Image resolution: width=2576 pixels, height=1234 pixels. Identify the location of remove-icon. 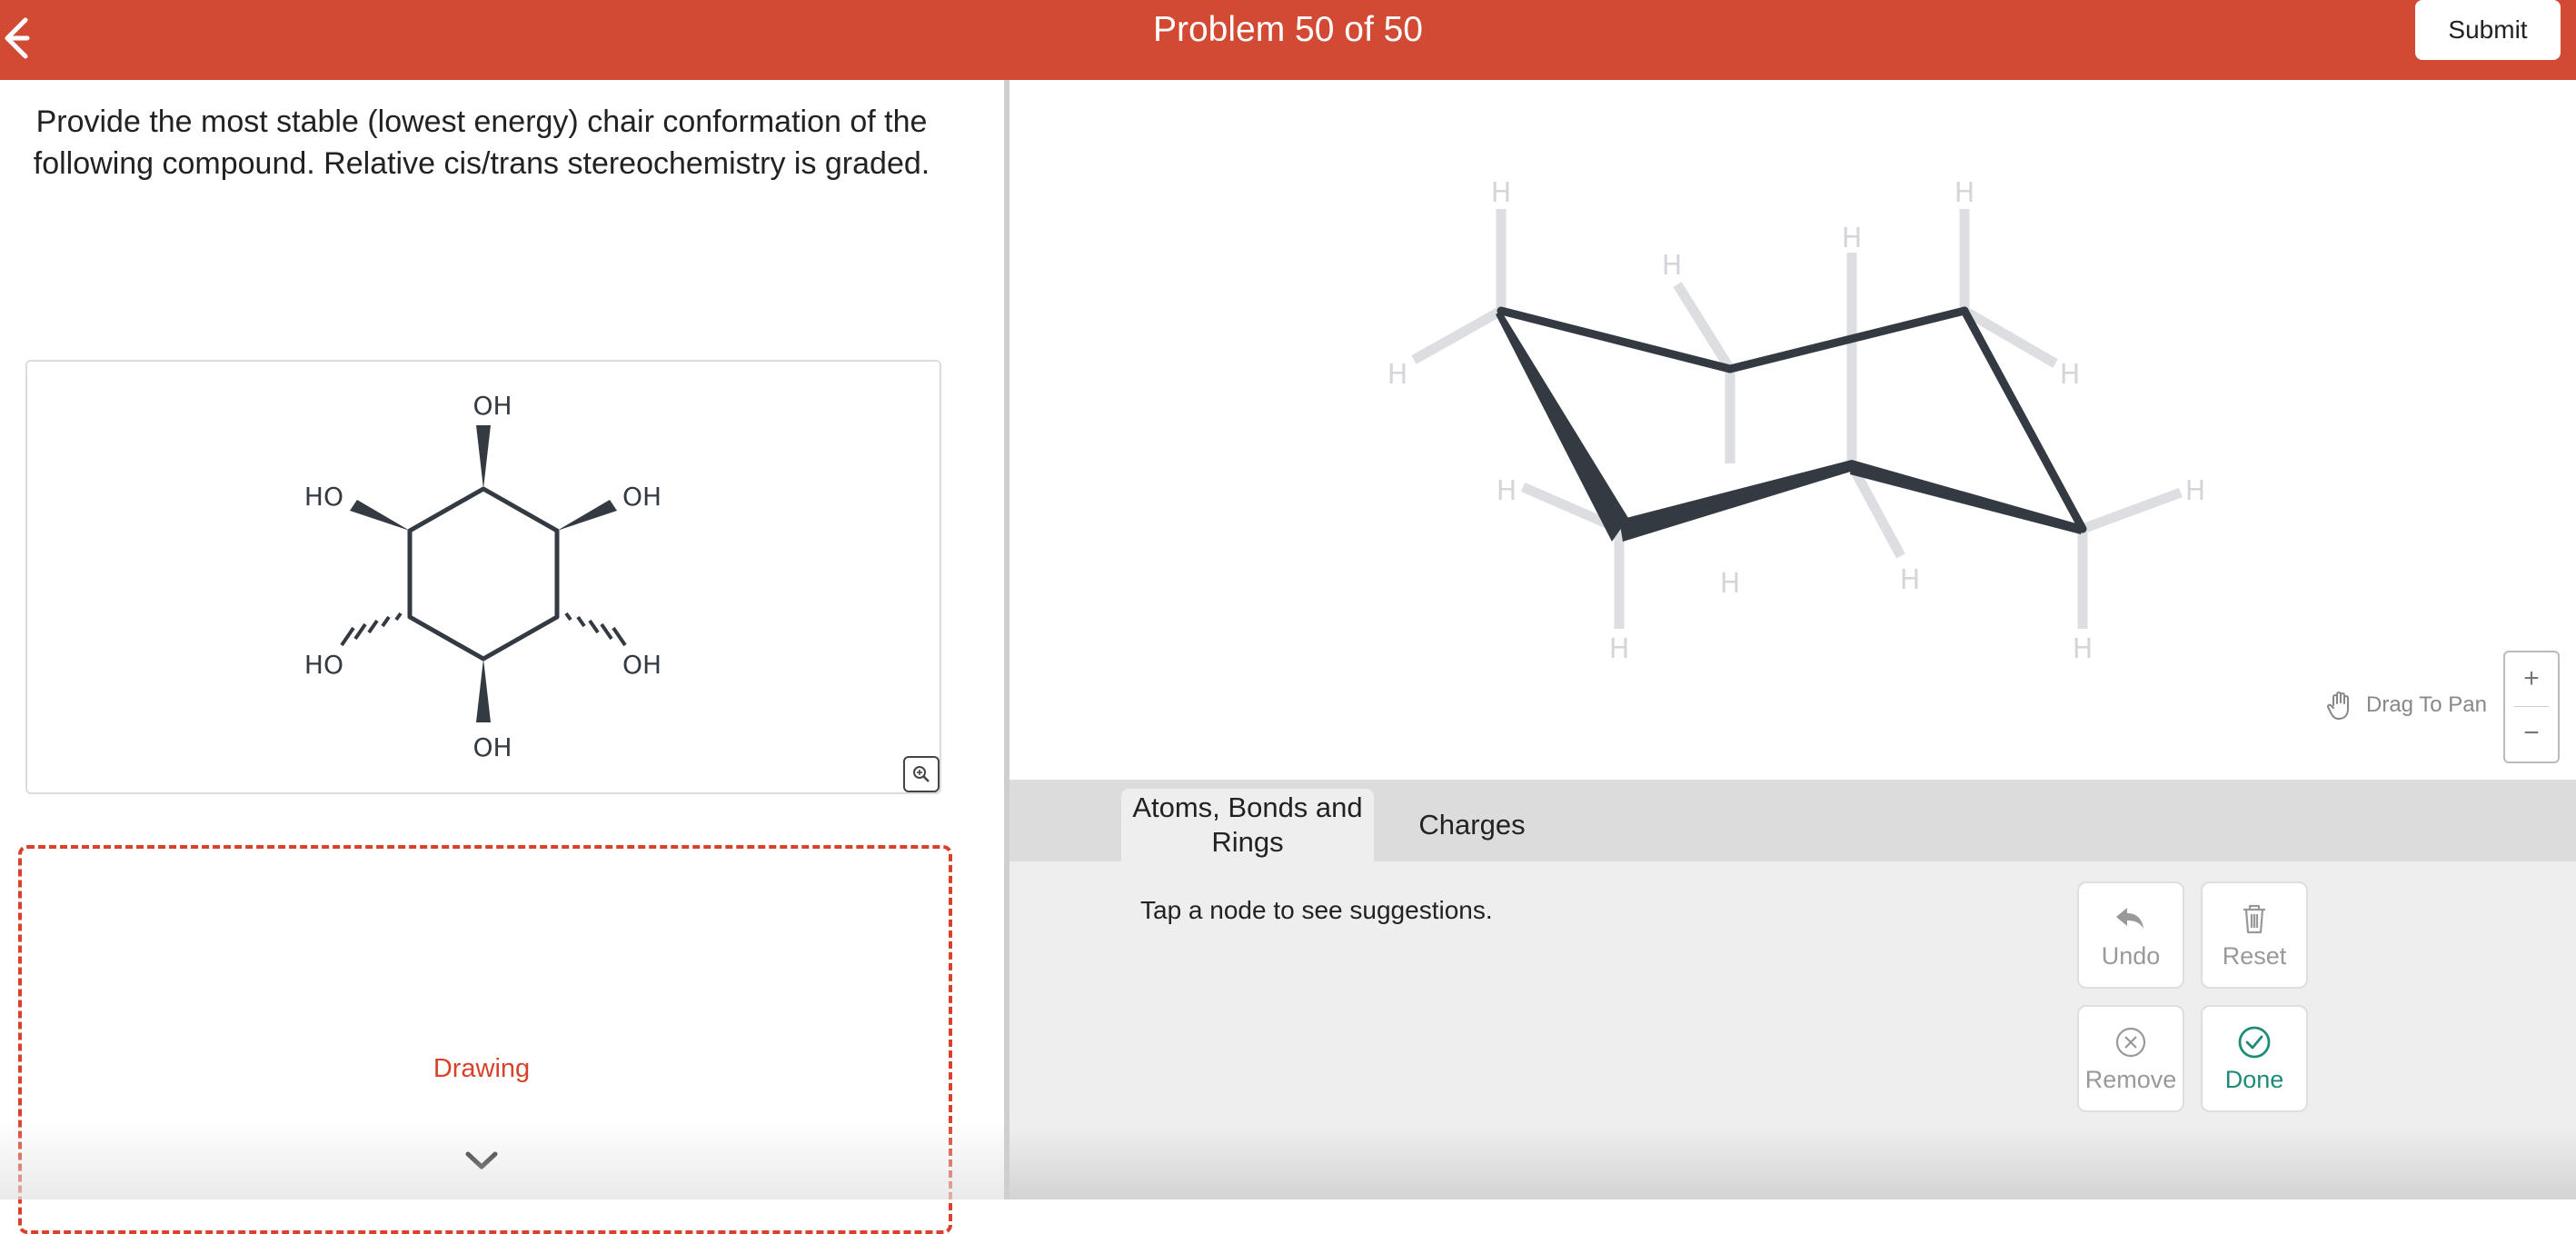
(2130, 1042).